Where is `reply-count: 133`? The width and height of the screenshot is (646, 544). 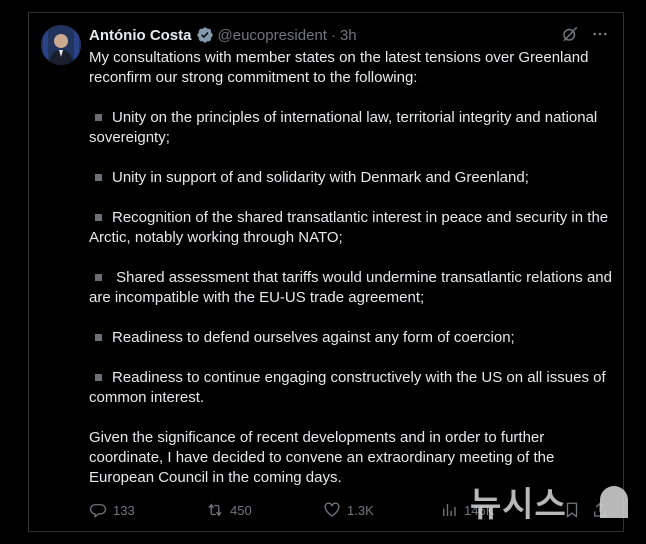 reply-count: 133 is located at coordinates (124, 510).